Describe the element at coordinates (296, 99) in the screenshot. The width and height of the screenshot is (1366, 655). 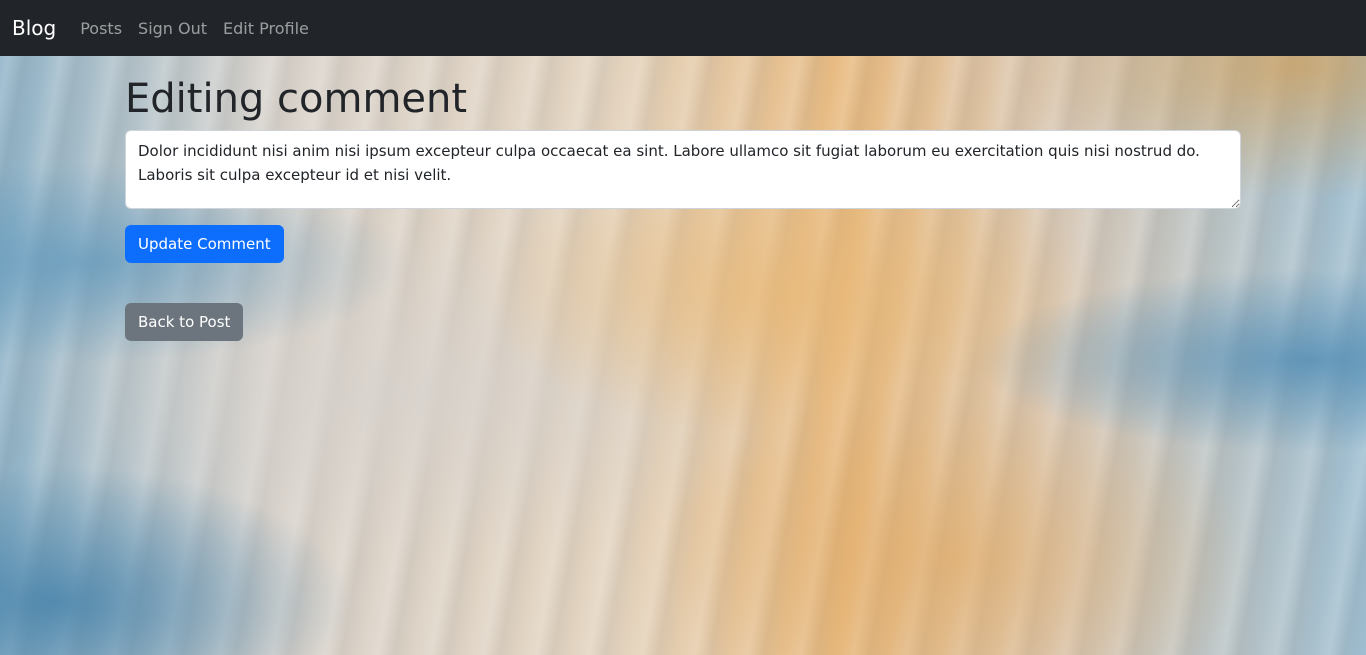
I see `page-title: Editing comment` at that location.